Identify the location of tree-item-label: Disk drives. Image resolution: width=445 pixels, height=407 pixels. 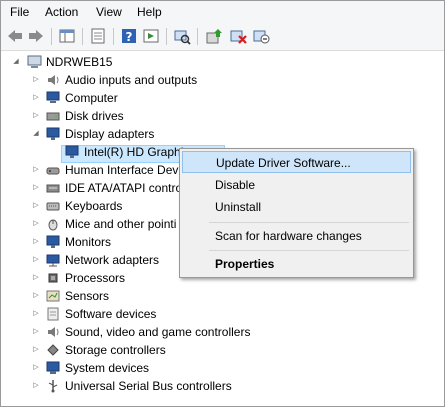
(94, 116).